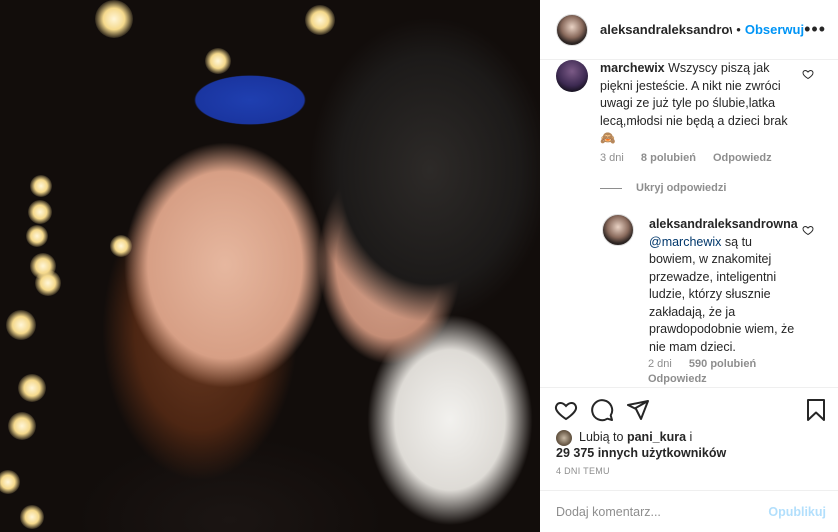 The image size is (838, 532). Describe the element at coordinates (601, 437) in the screenshot. I see `likes-prefix: Lubią to` at that location.